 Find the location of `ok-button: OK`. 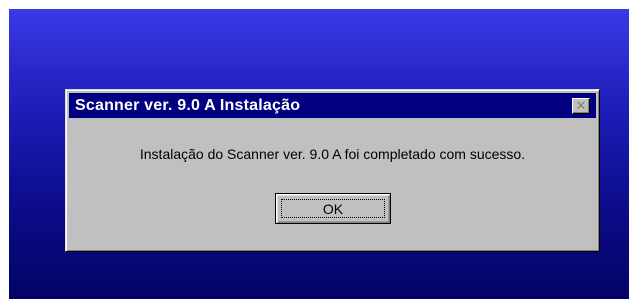

ok-button: OK is located at coordinates (333, 208).